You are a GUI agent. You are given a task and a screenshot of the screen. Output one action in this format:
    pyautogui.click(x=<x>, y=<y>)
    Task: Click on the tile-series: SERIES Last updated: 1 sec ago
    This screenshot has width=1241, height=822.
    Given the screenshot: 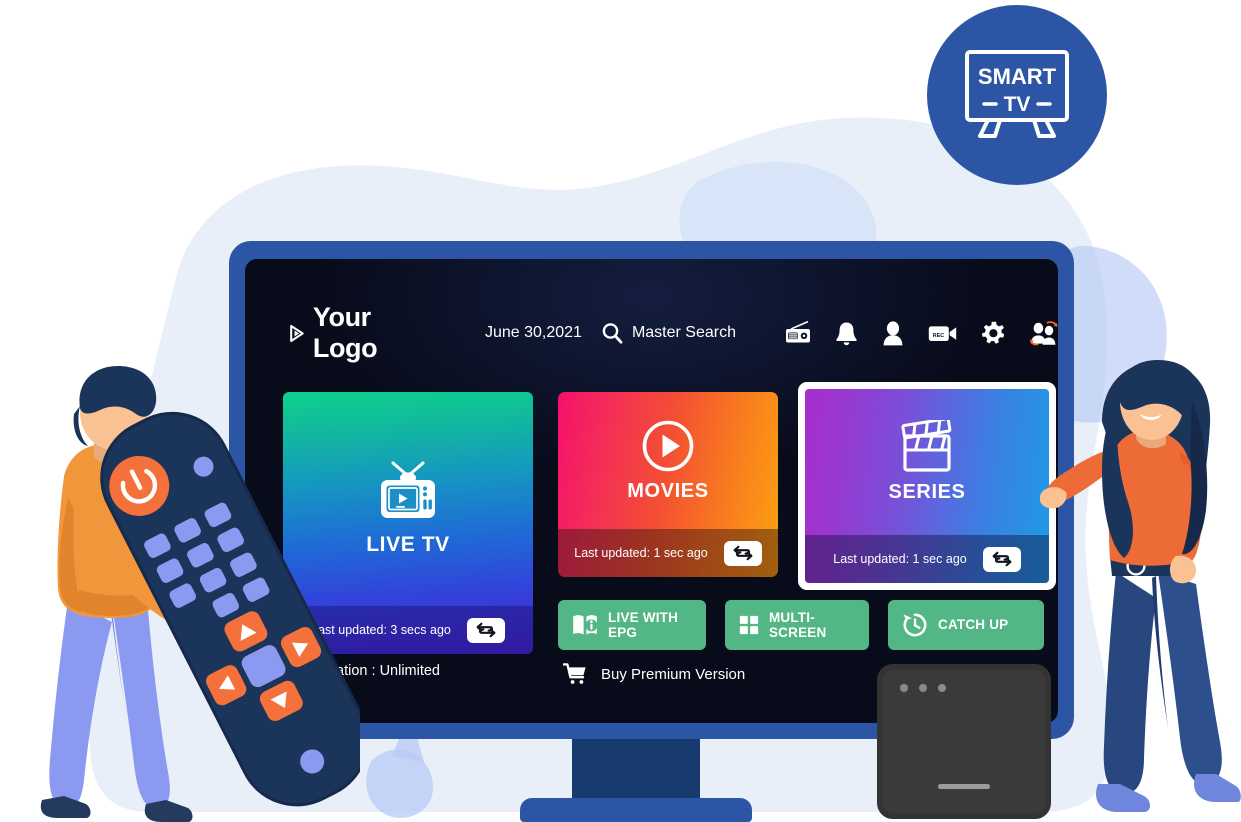 What is the action you would take?
    pyautogui.click(x=927, y=486)
    